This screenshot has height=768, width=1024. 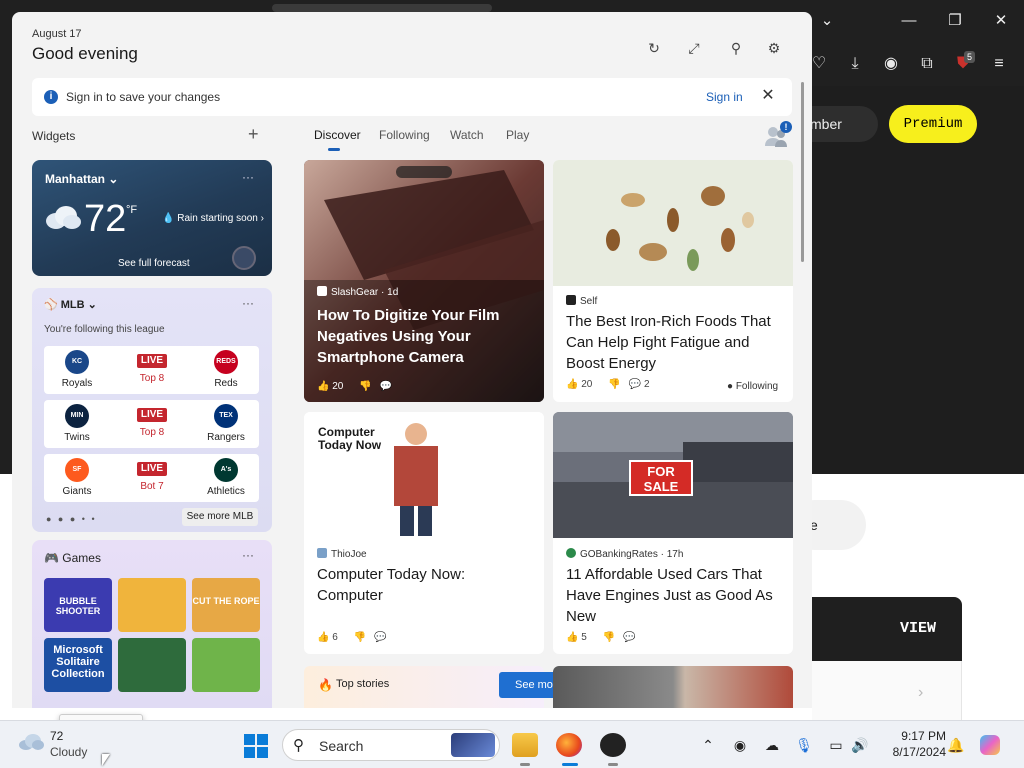 I want to click on obs-tray-icon: ◉, so click(x=740, y=745).